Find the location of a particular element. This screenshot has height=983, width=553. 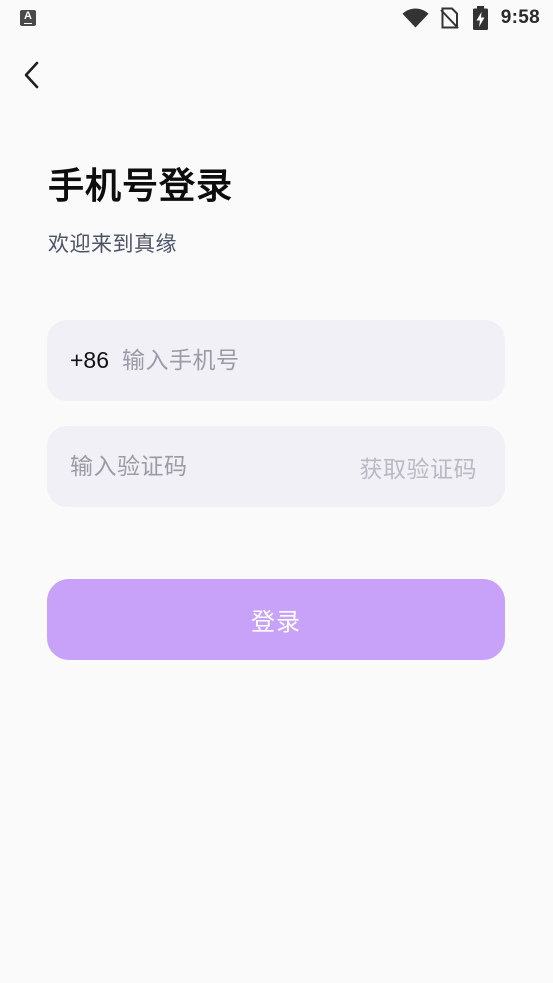

country-code: +86 is located at coordinates (90, 360).